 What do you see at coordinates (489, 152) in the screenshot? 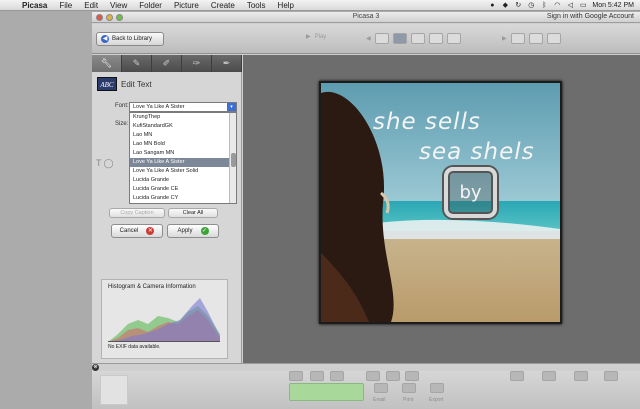
I see `photo-caption-line-2: sea shels` at bounding box center [489, 152].